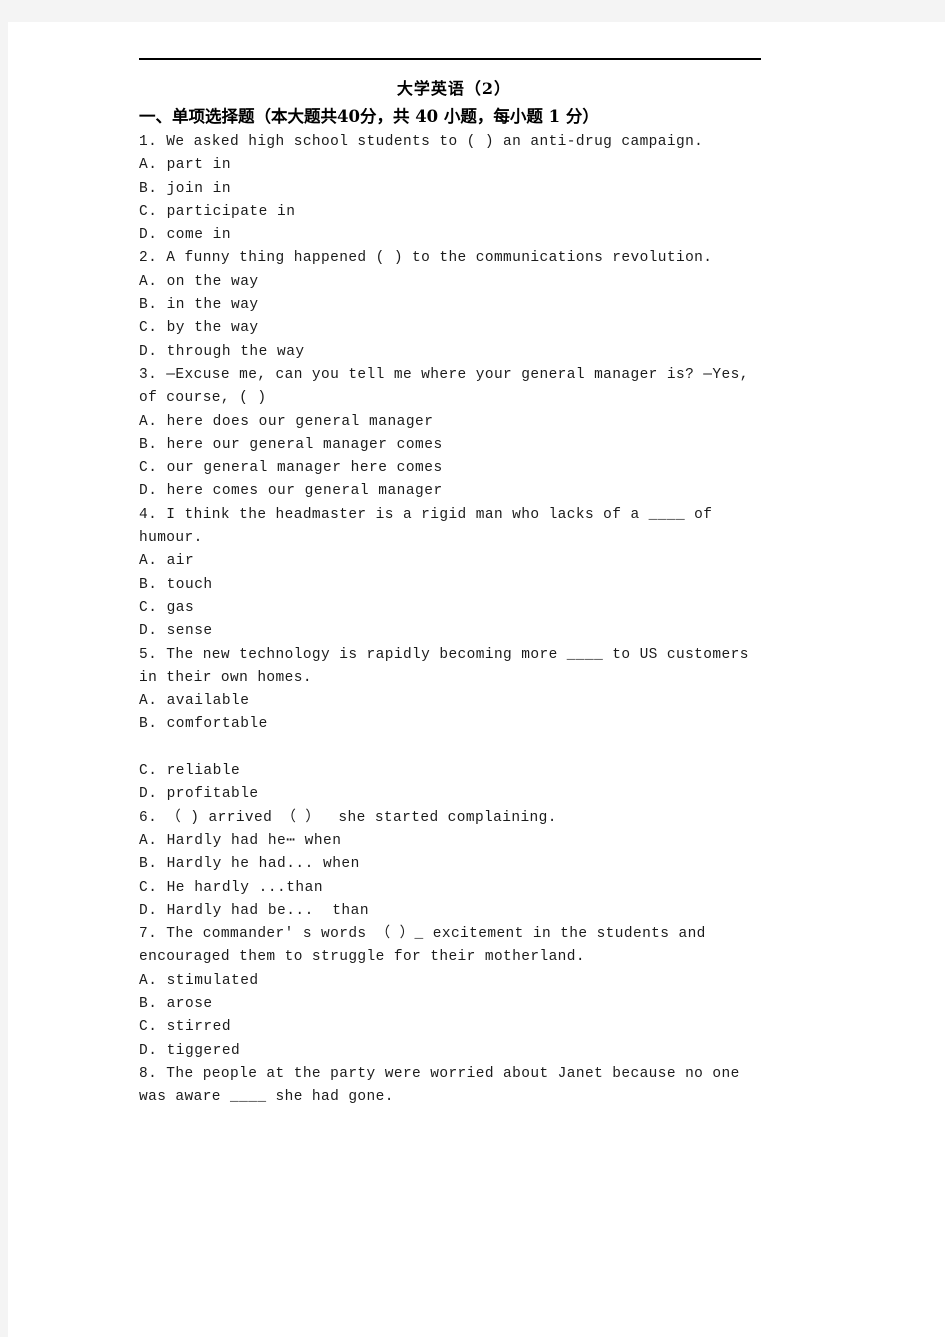  I want to click on option-line: D. here comes our general manager, so click(291, 491).